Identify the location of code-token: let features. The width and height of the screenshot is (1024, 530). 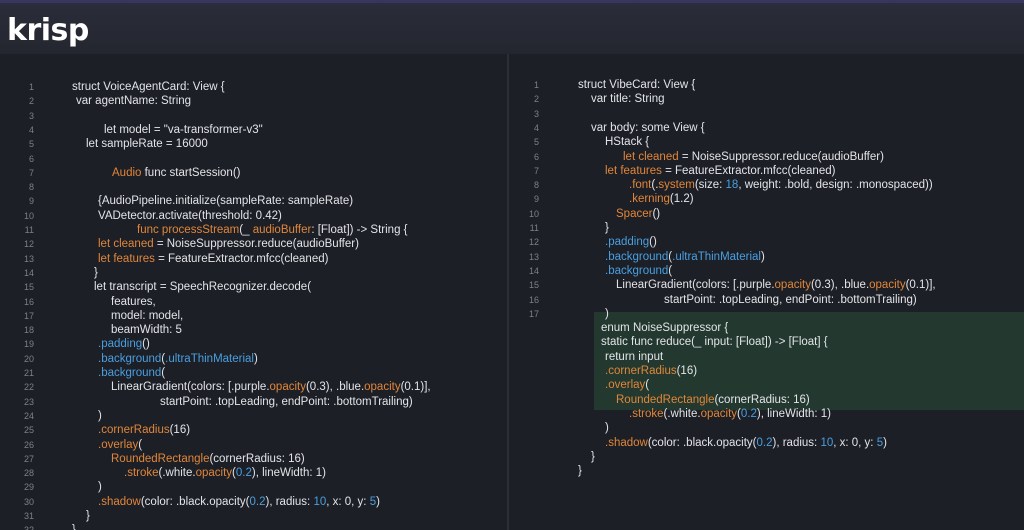
(633, 170).